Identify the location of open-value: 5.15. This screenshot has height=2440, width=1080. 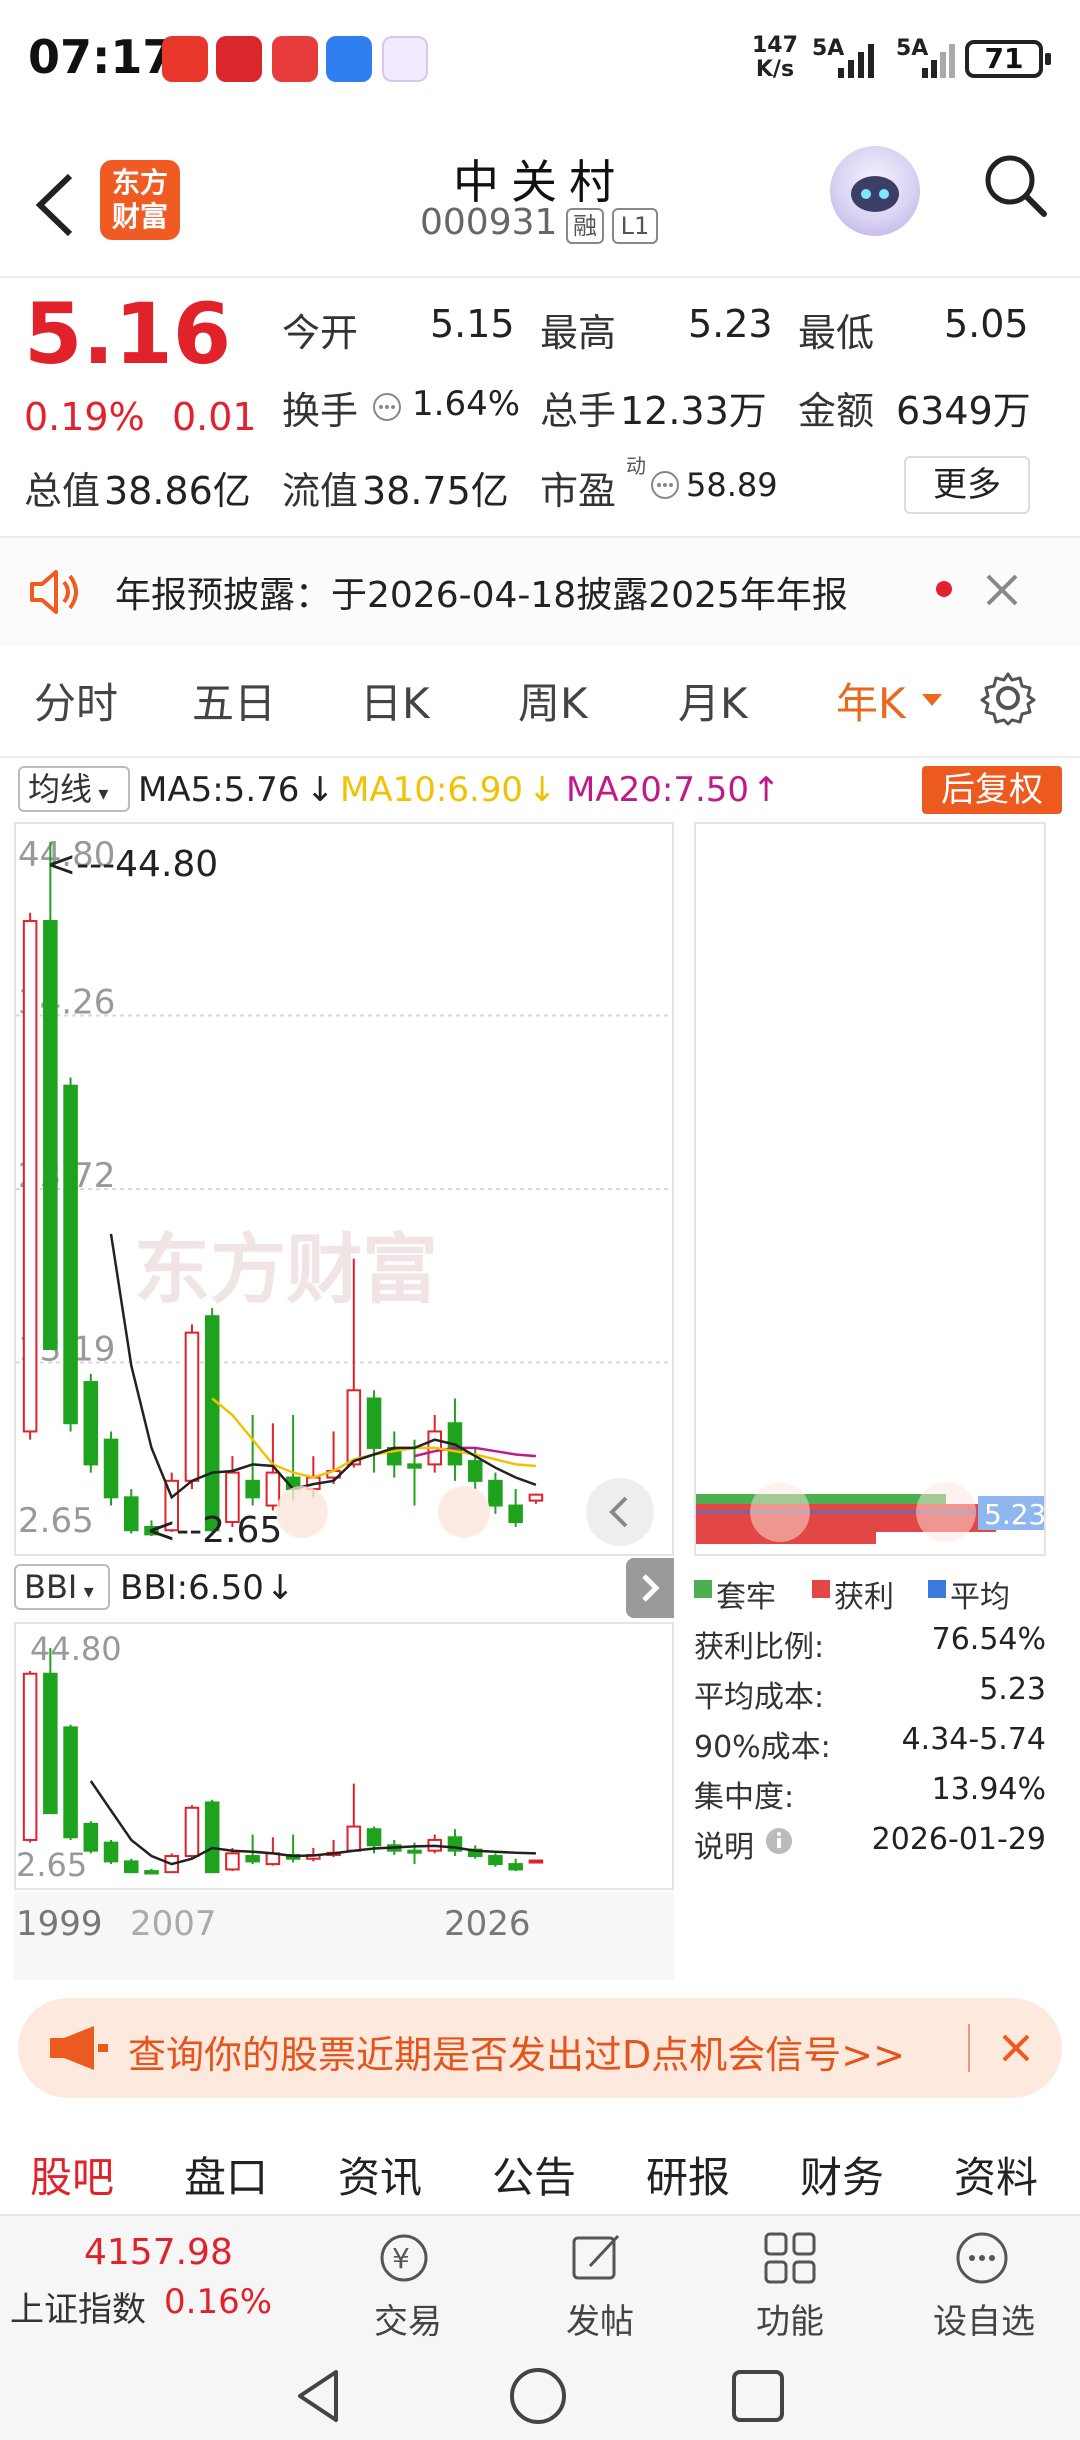
(472, 324).